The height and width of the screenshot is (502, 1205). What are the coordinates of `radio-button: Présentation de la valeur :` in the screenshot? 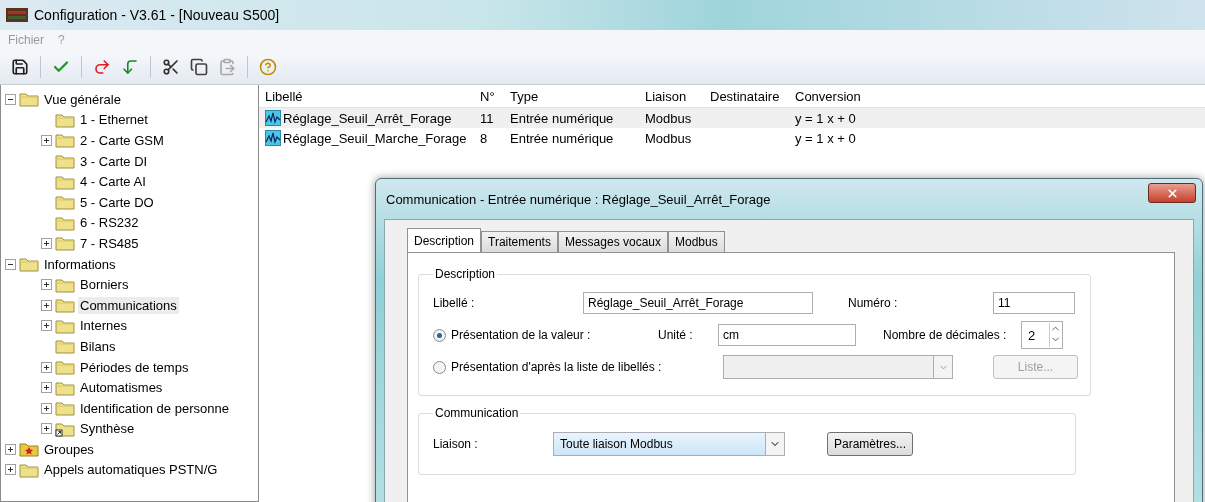 It's located at (545, 335).